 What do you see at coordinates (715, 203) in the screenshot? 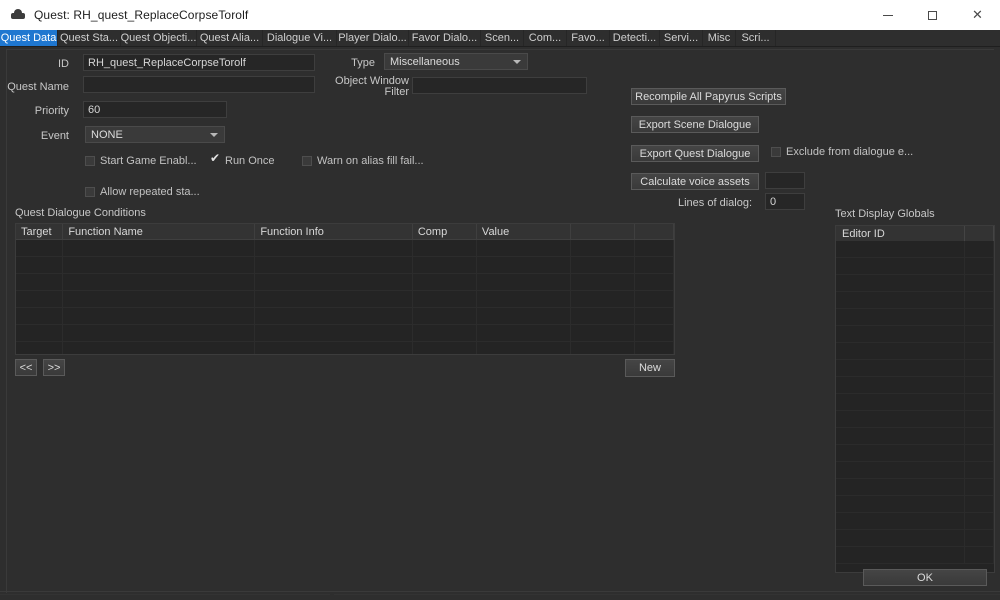
I see `lines-of-dialog-label: Lines of dialog:` at bounding box center [715, 203].